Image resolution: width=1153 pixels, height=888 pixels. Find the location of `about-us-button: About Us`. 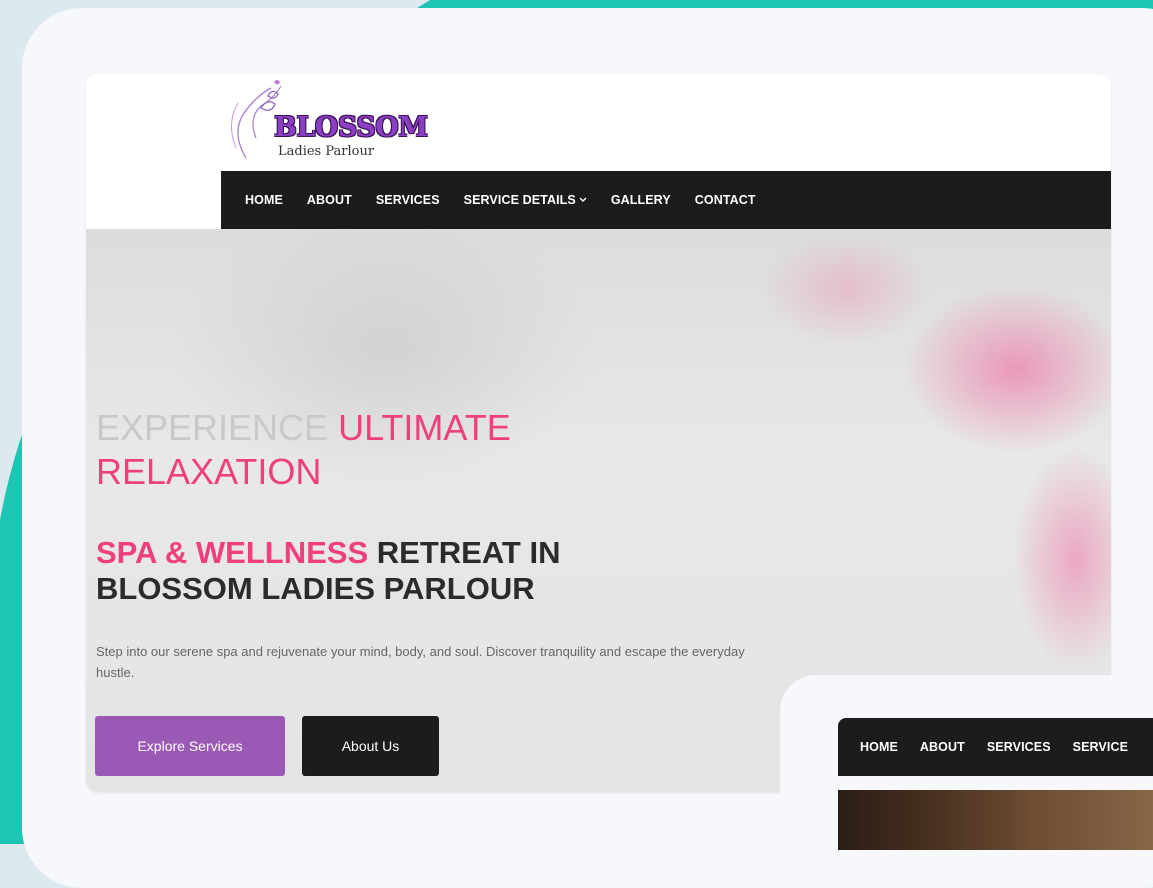

about-us-button: About Us is located at coordinates (370, 746).